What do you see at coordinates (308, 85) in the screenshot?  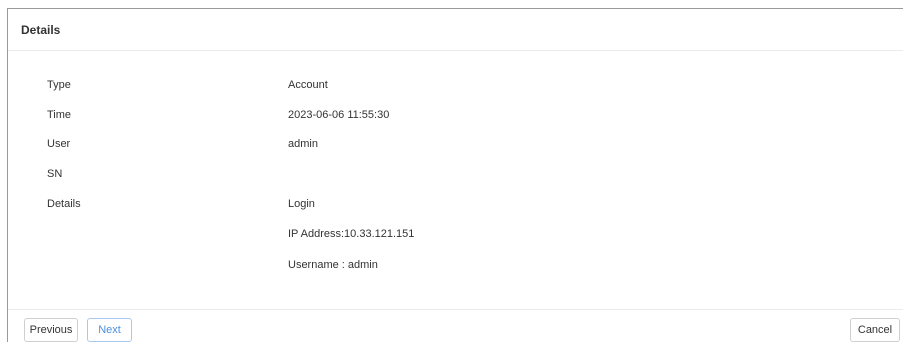 I see `field-value-type: Account` at bounding box center [308, 85].